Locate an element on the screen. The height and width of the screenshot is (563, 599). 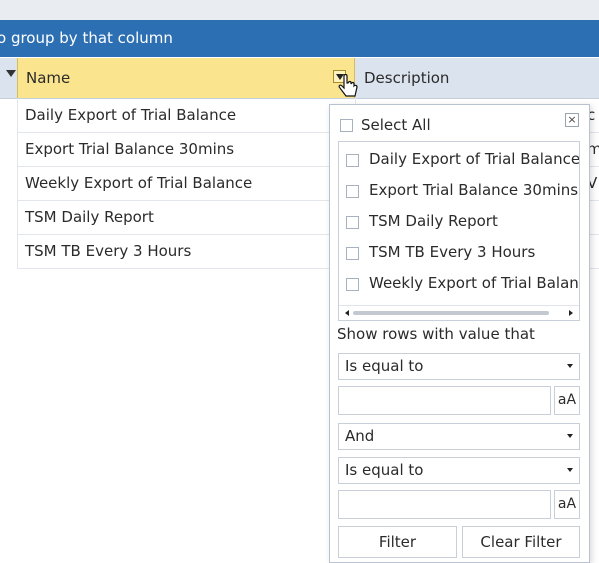
cell-name: Export Trial Balance 30mins is located at coordinates (130, 149).